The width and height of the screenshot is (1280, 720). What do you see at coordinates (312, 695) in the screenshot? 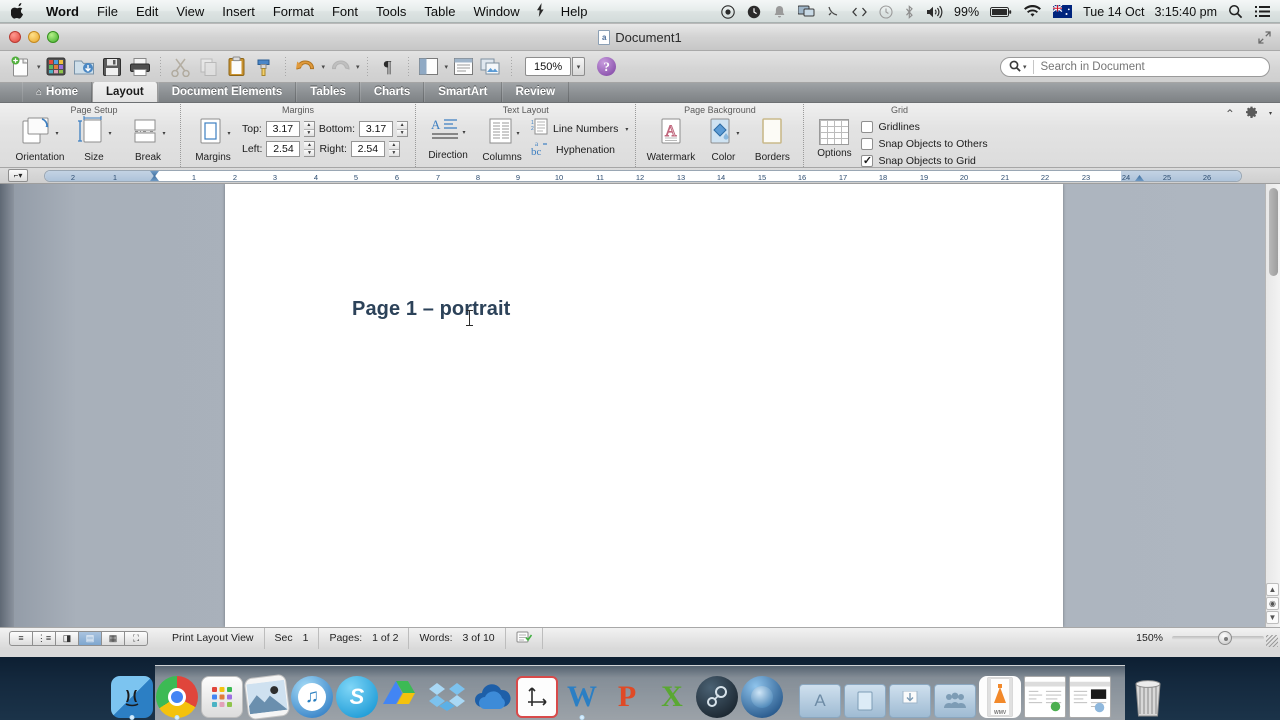
I see `dock-item-itunes: ♫` at bounding box center [312, 695].